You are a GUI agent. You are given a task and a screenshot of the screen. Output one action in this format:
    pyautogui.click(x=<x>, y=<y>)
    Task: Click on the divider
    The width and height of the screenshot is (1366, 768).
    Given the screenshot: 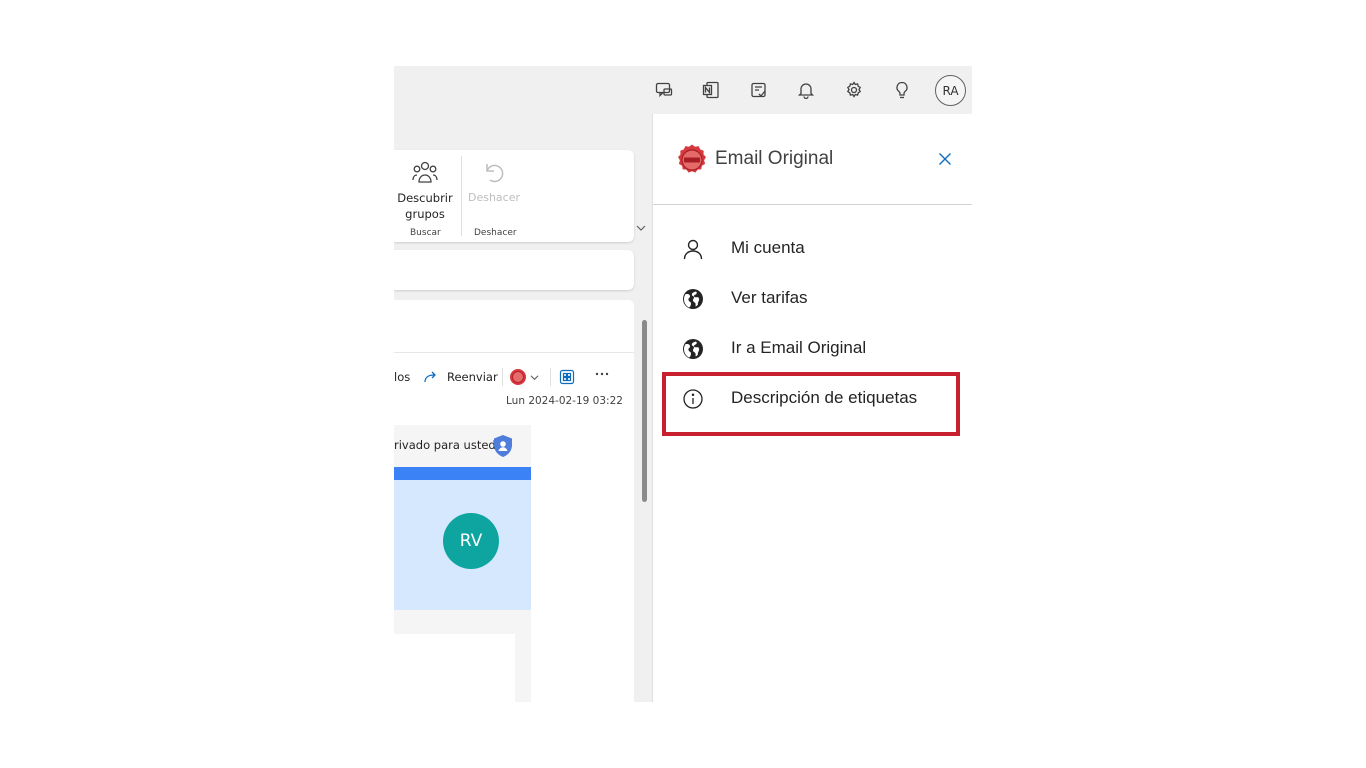 What is the action you would take?
    pyautogui.click(x=514, y=352)
    